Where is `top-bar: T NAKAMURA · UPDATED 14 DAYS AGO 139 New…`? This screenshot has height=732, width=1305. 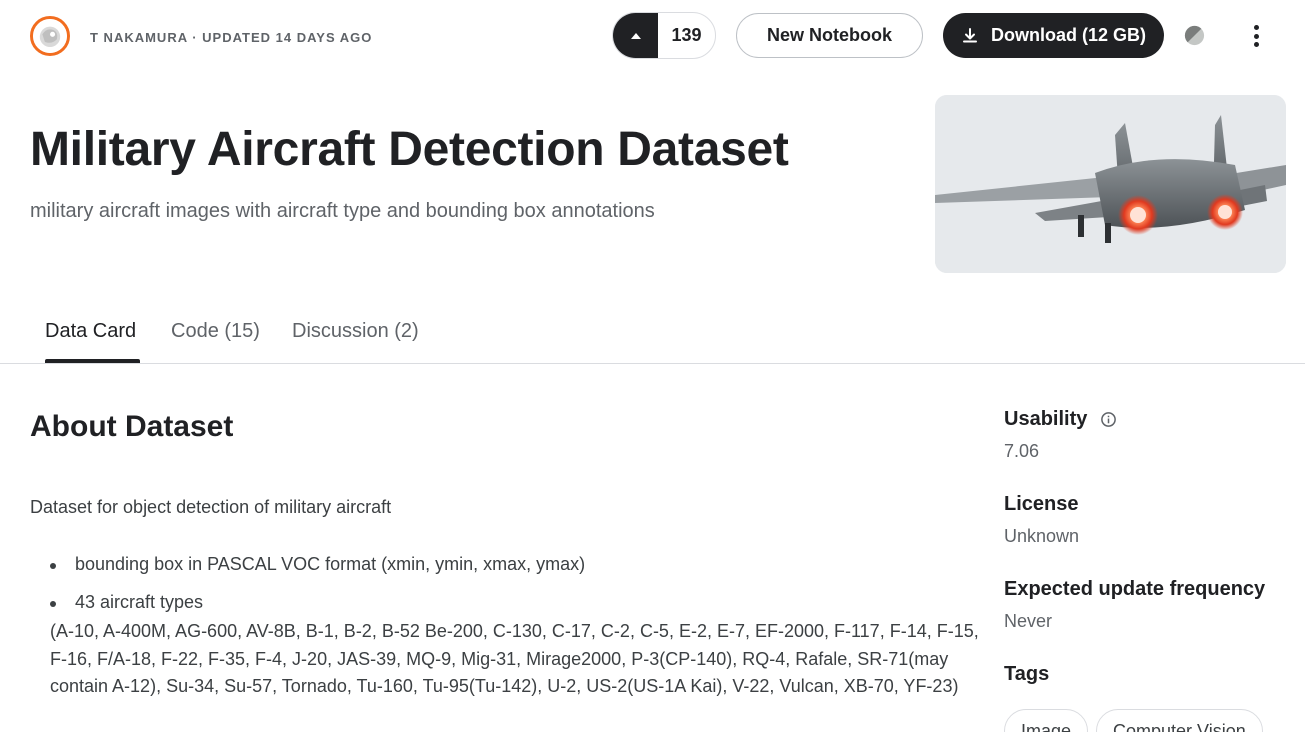 top-bar: T NAKAMURA · UPDATED 14 DAYS AGO 139 New… is located at coordinates (652, 36).